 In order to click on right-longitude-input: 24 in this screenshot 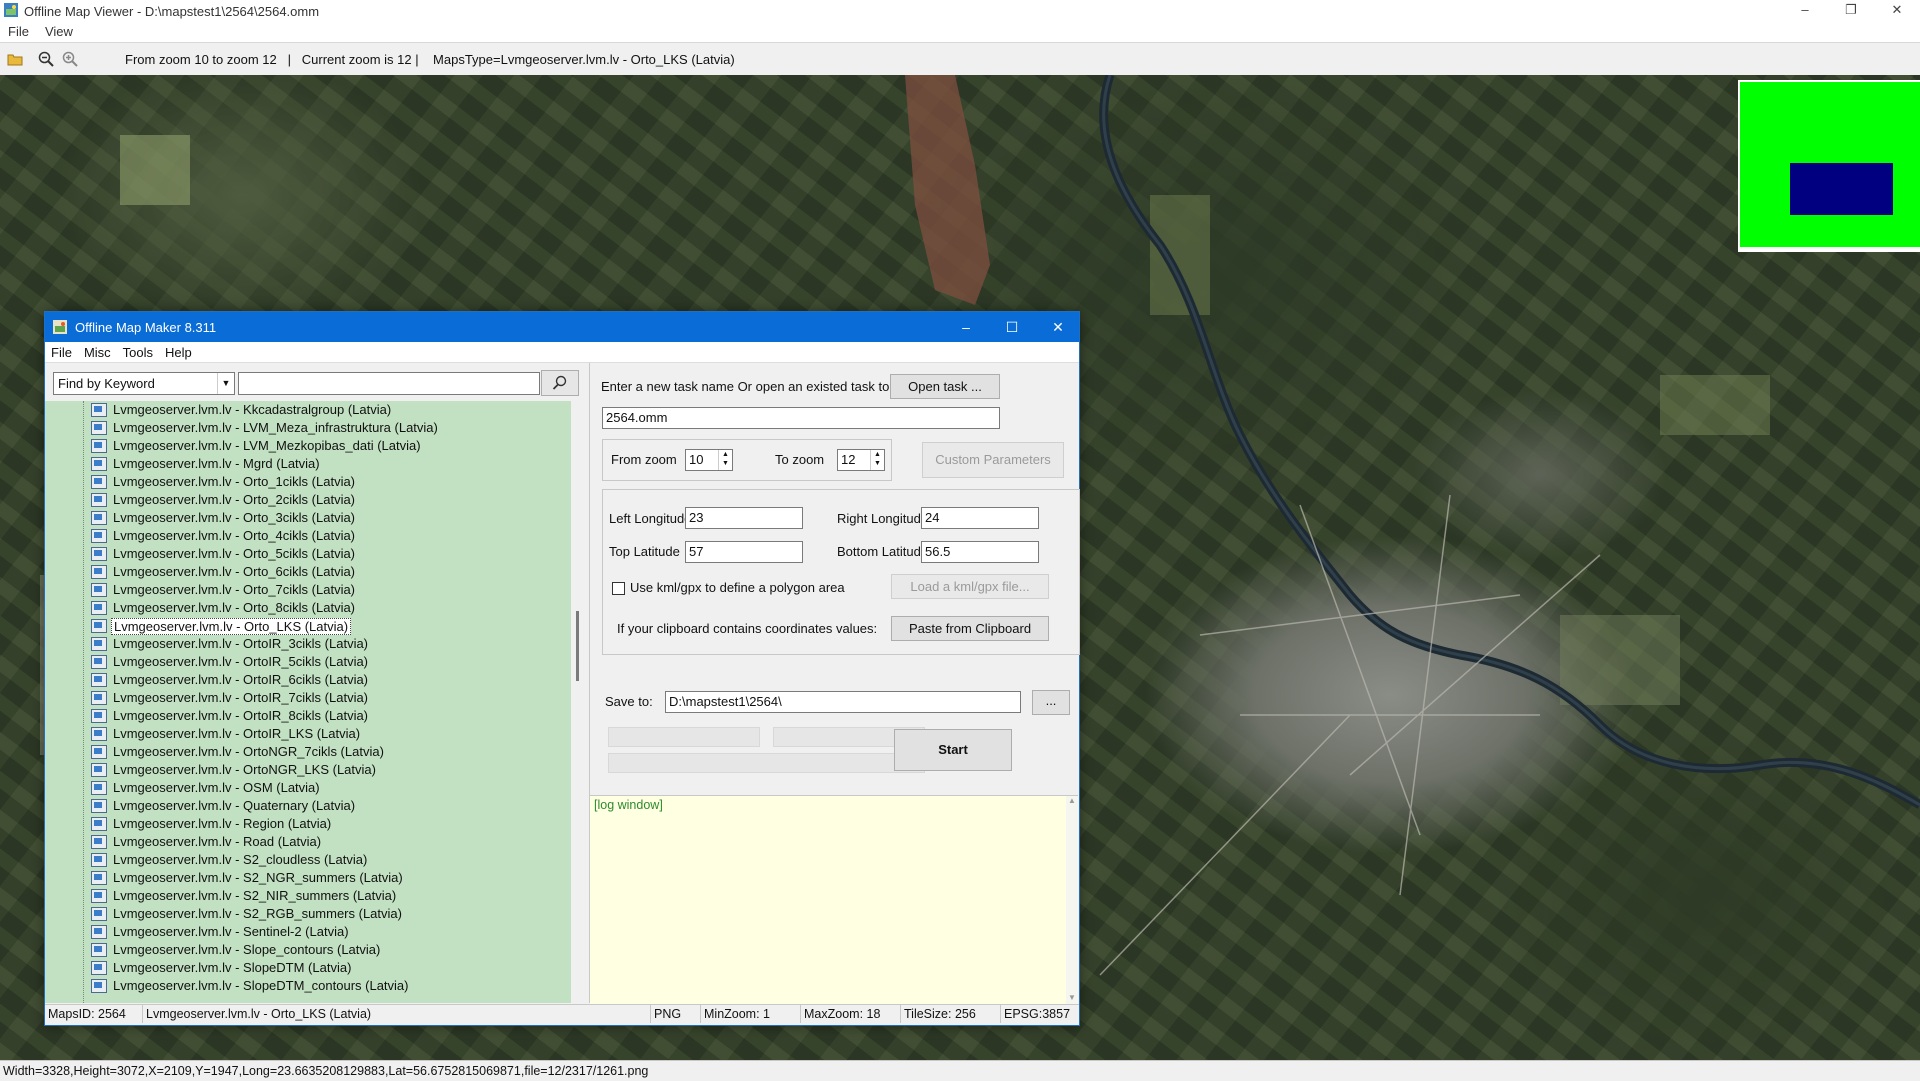, I will do `click(980, 518)`.